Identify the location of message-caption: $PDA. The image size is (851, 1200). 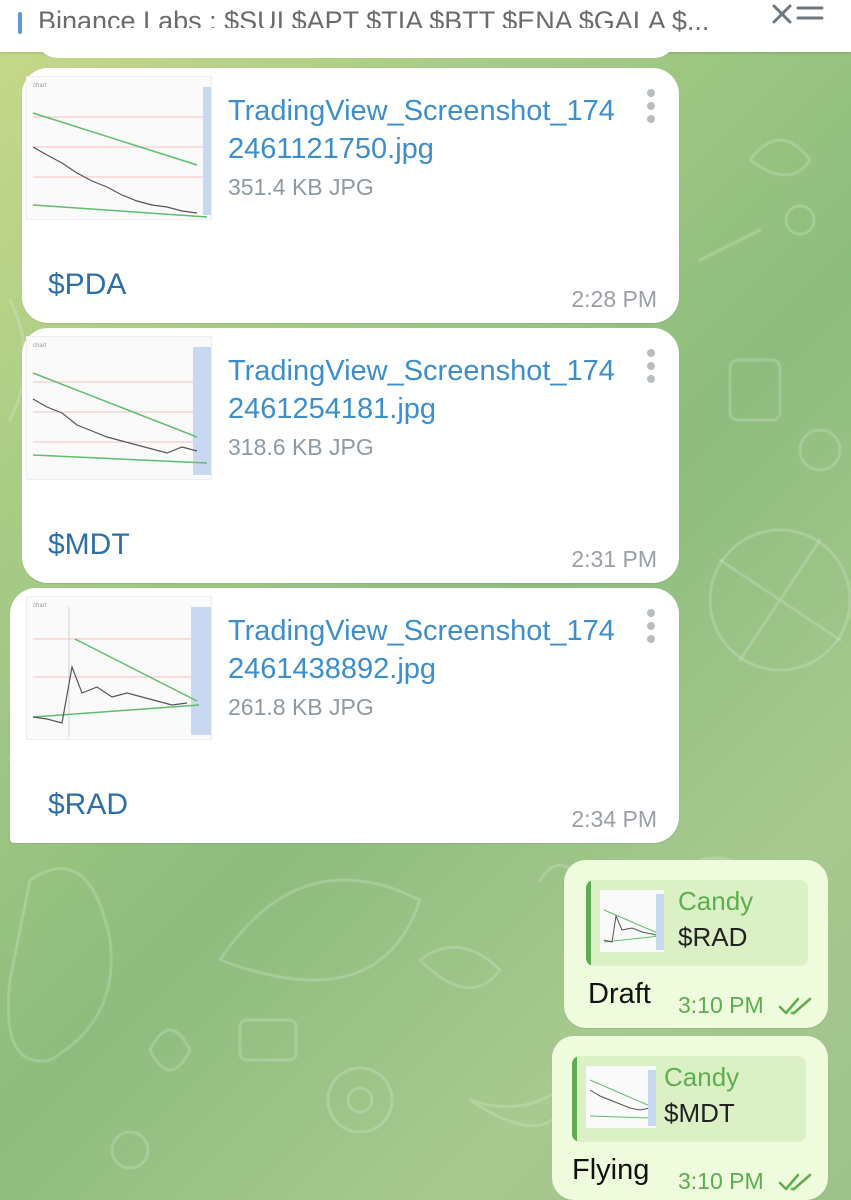
(87, 284).